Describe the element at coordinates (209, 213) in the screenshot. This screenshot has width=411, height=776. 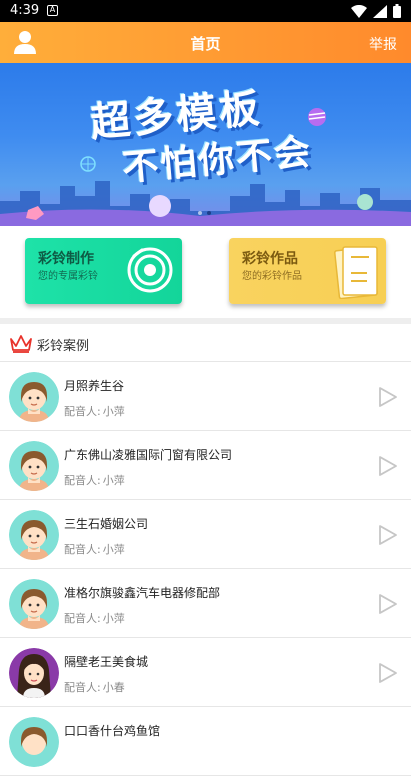
I see `pager-dot-active` at that location.